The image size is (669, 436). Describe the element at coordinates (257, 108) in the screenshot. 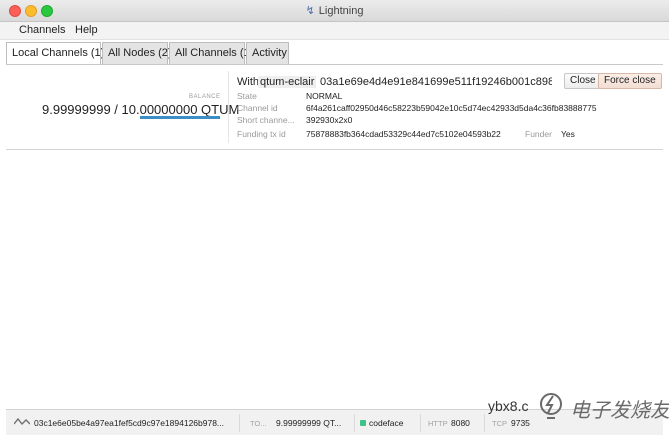

I see `channel-id-label: Channel id` at that location.